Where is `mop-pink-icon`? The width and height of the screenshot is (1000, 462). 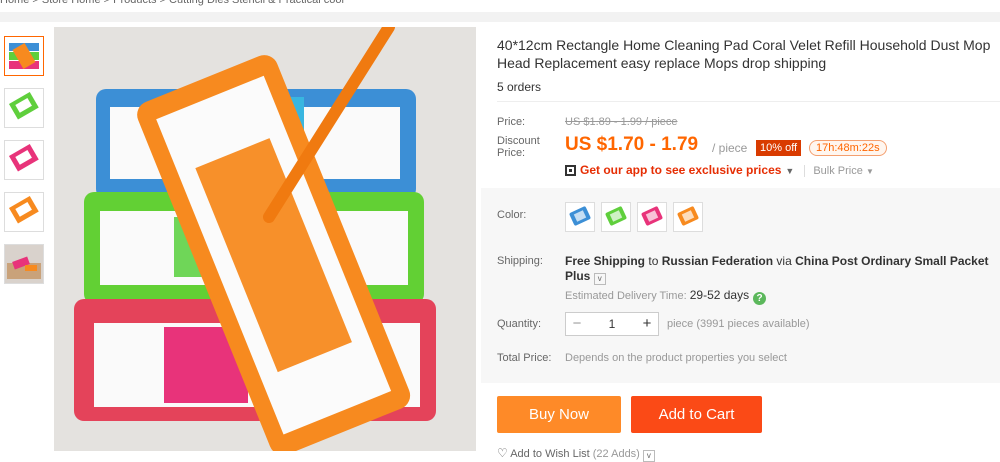 mop-pink-icon is located at coordinates (23, 157).